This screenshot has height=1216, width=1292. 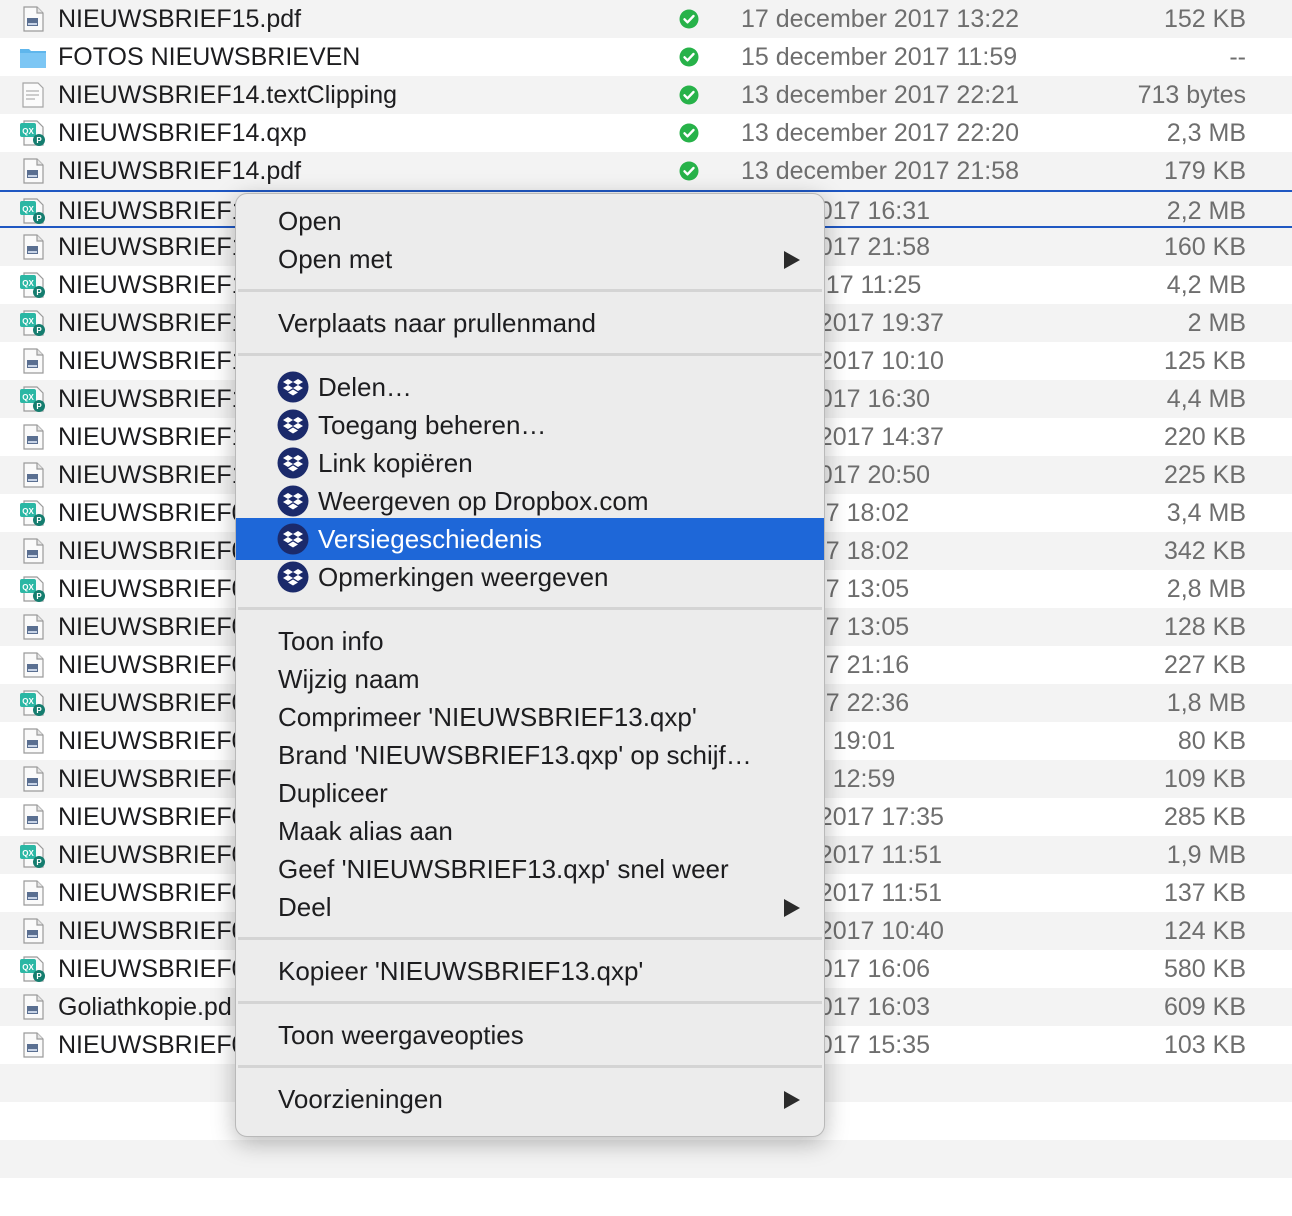 I want to click on file-name: NIEUWSBRIEF05, so click(x=159, y=779).